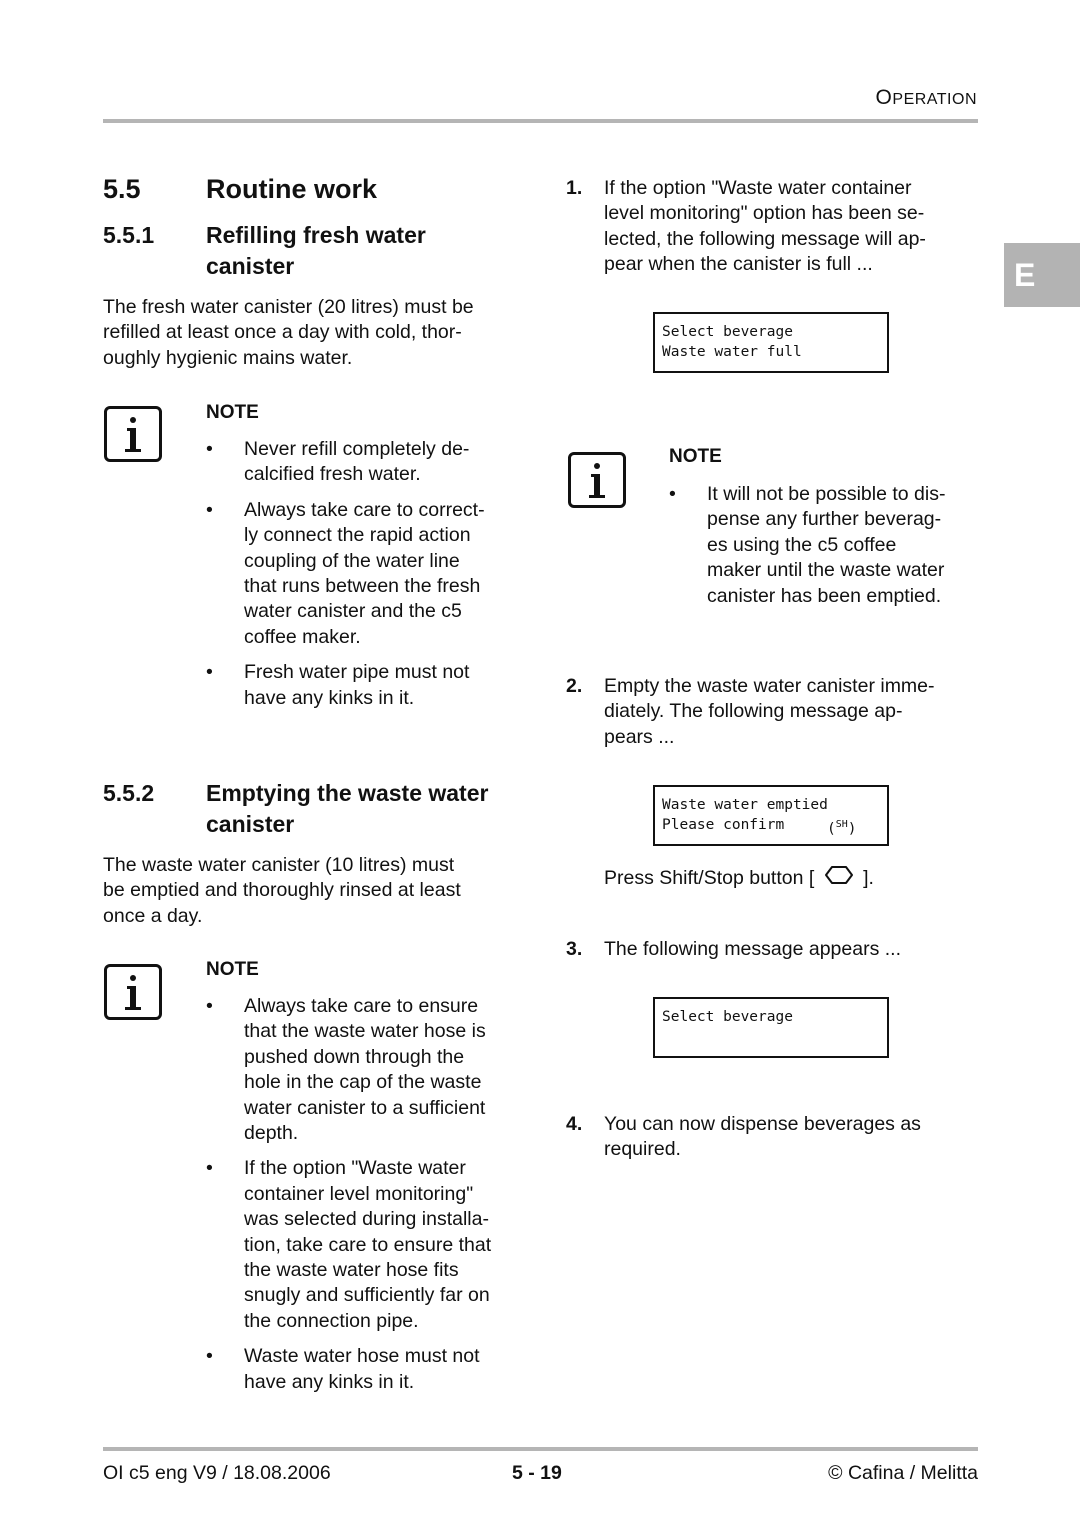 Image resolution: width=1080 pixels, height=1528 pixels. Describe the element at coordinates (903, 1473) in the screenshot. I see `footer-copyright: © Cafina / Melitta` at that location.